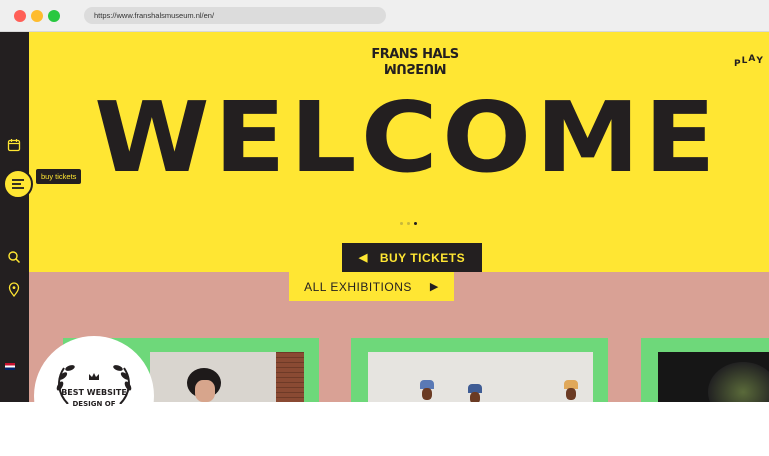 Image resolution: width=769 pixels, height=456 pixels. I want to click on play-letter: P, so click(738, 64).